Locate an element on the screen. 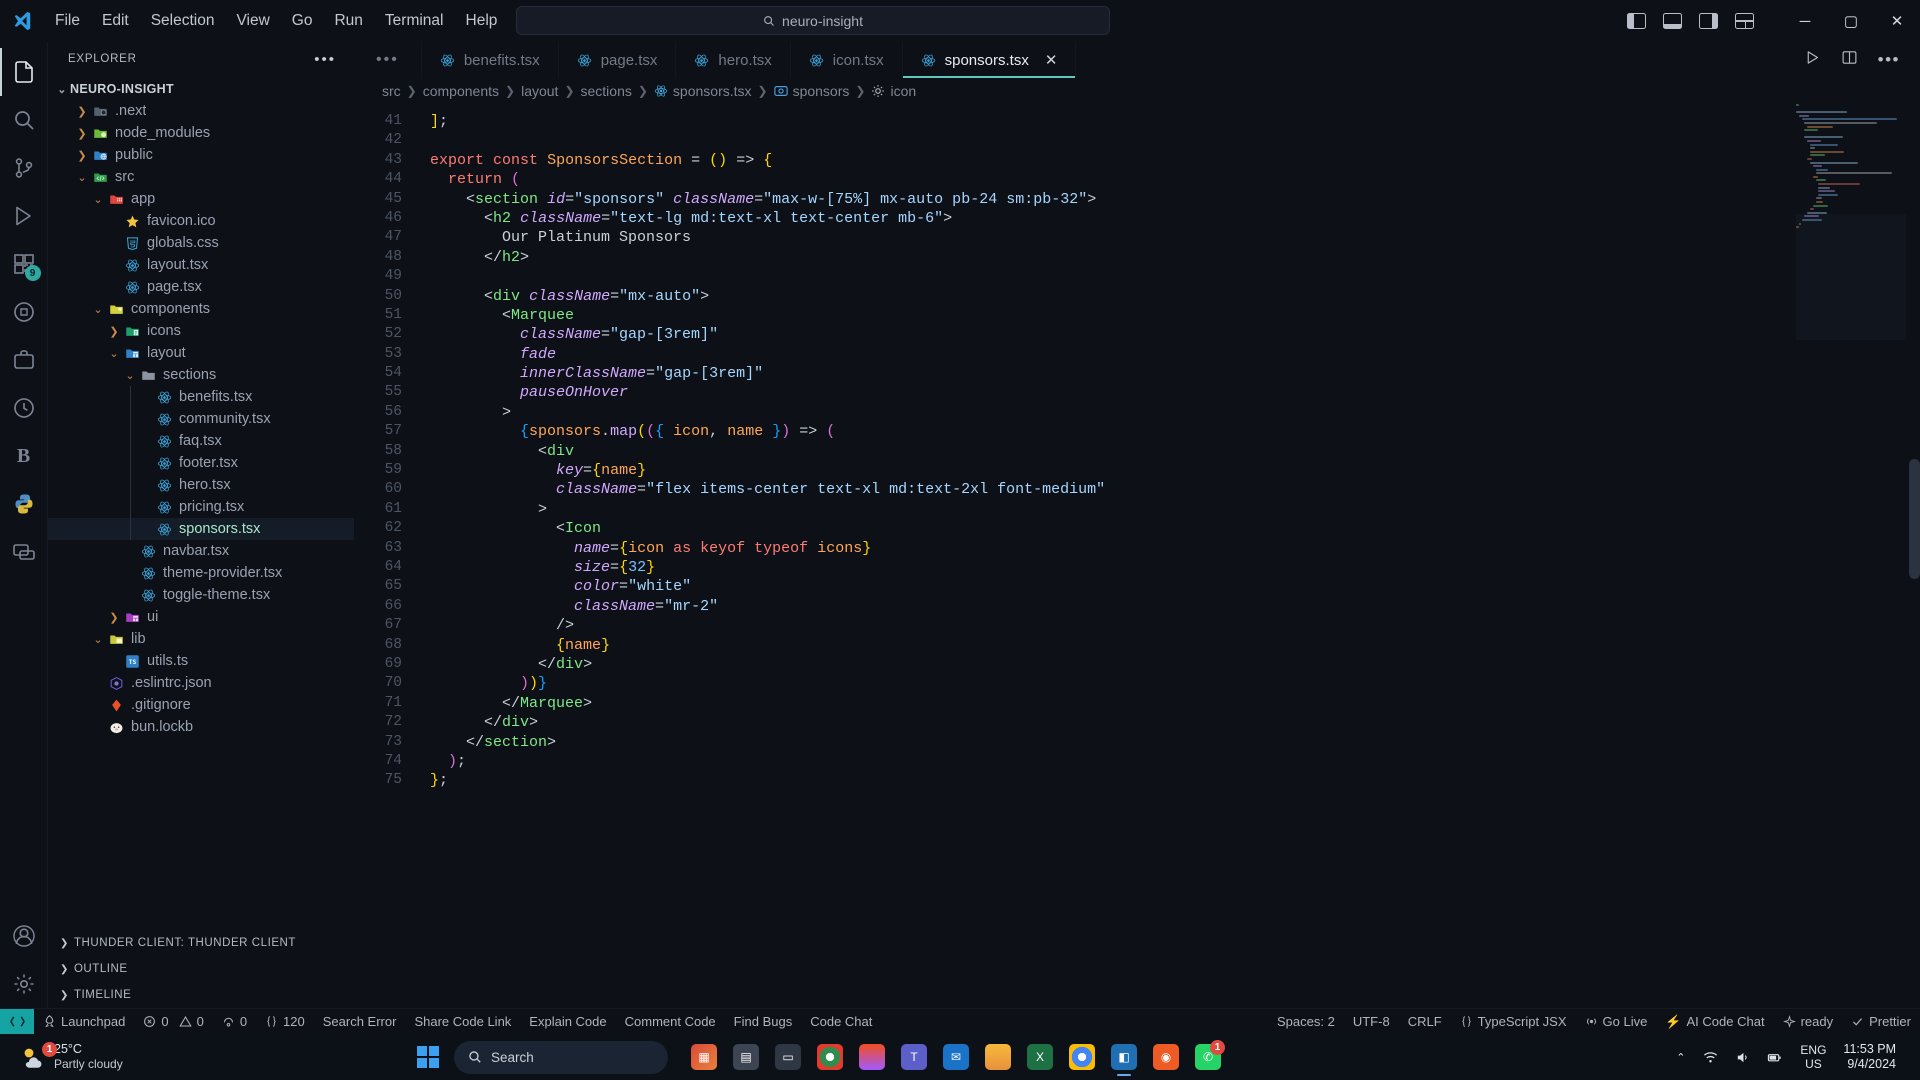 The height and width of the screenshot is (1080, 1920). activity-run-debug is located at coordinates (24, 216).